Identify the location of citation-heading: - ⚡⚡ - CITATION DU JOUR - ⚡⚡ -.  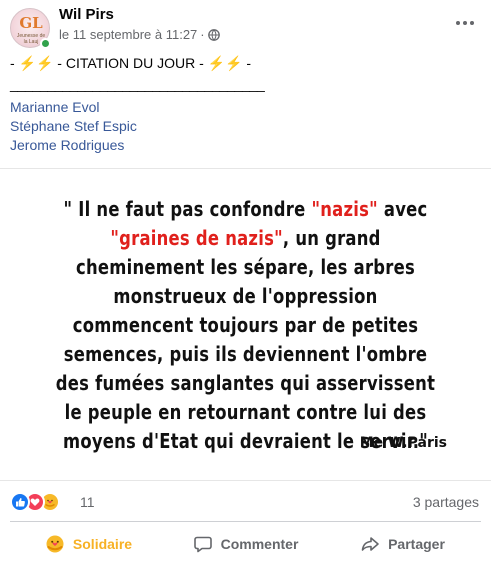
(131, 63).